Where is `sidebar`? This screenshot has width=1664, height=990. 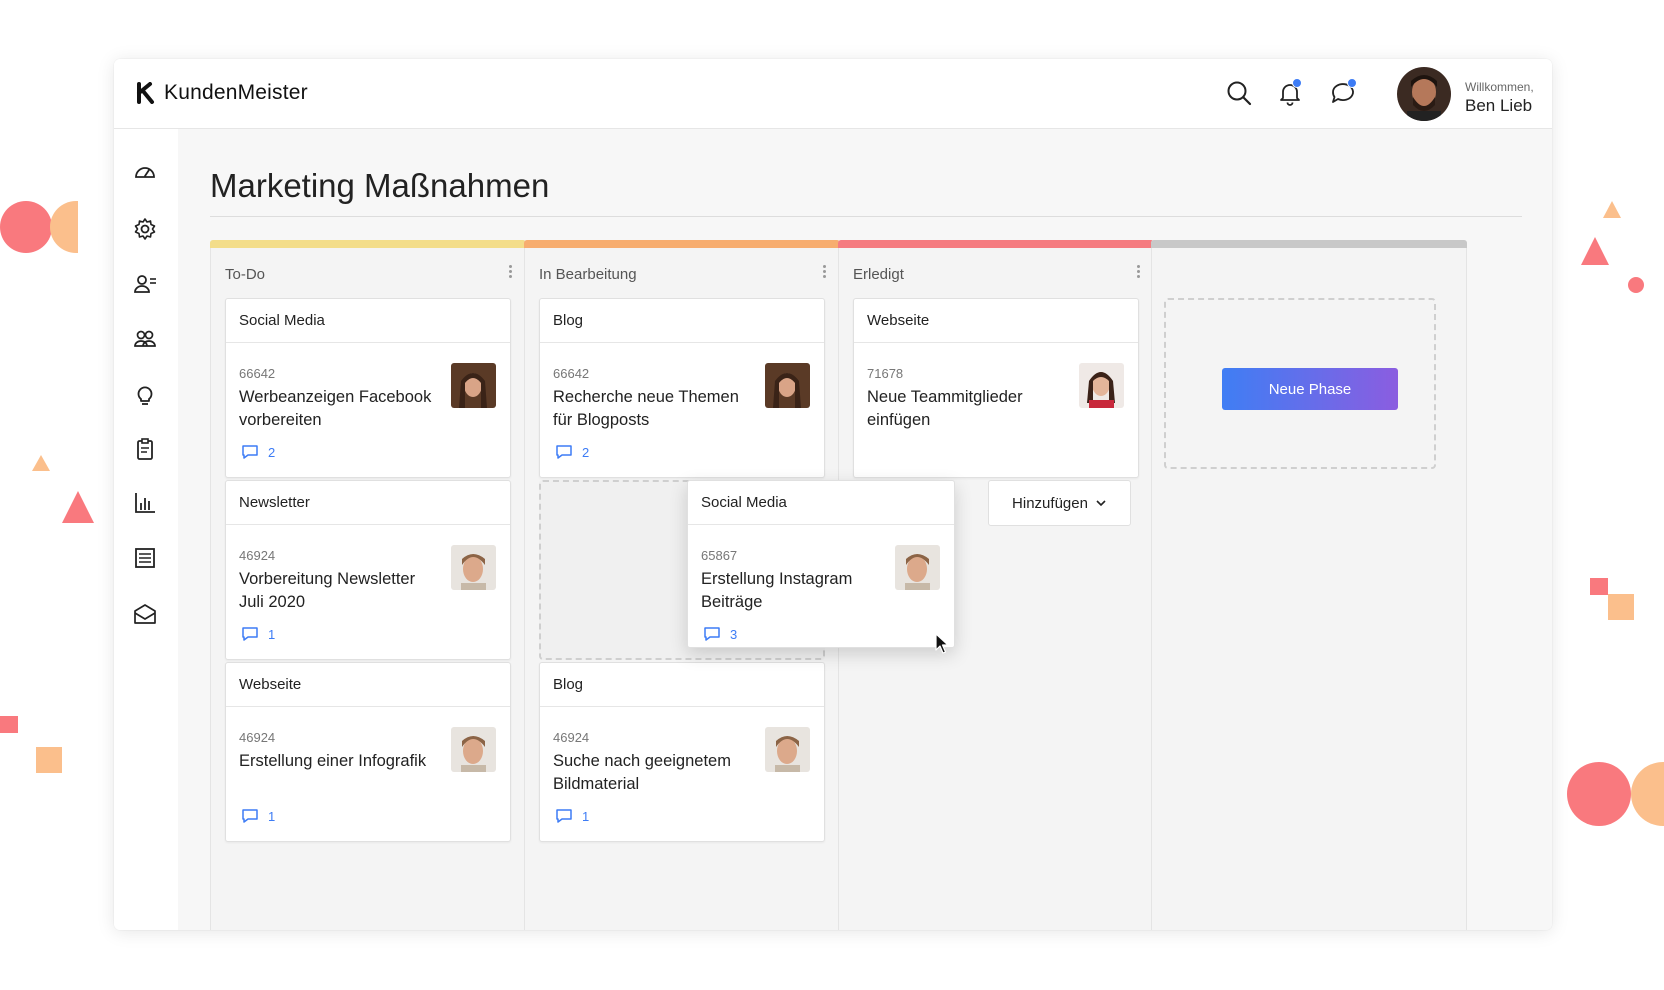
sidebar is located at coordinates (146, 529).